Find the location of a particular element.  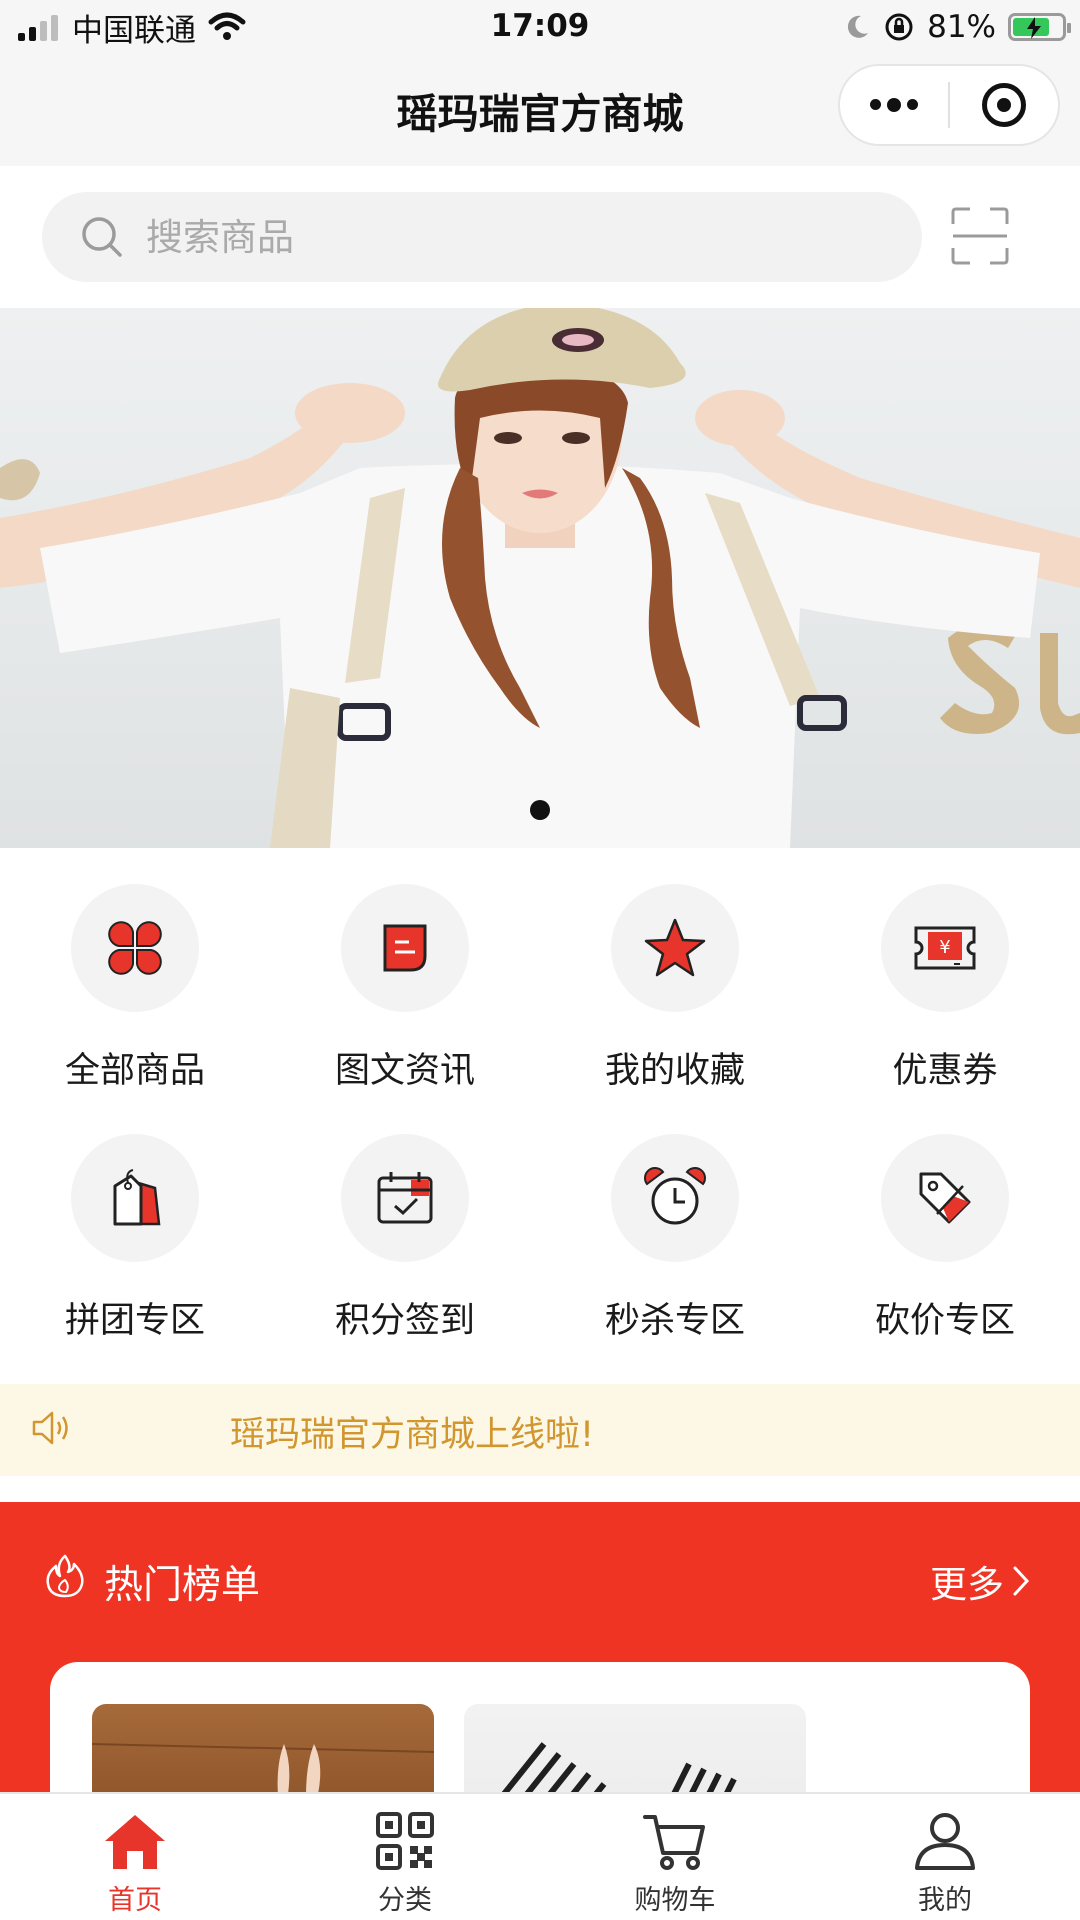

more-dots-icon is located at coordinates (894, 104).